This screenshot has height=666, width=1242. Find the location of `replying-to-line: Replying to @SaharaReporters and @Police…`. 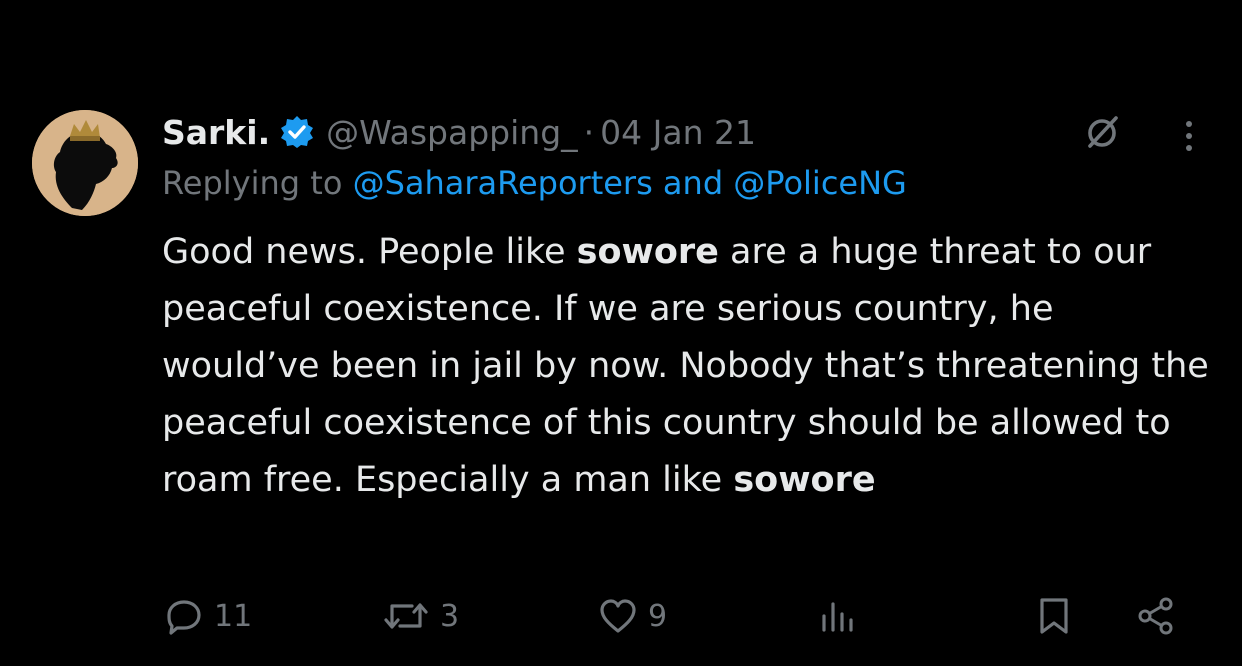

replying-to-line: Replying to @SaharaReporters and @Police… is located at coordinates (534, 183).